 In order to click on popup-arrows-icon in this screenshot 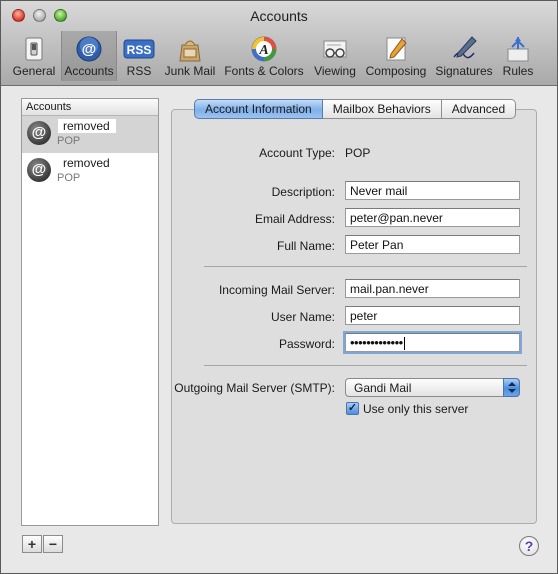, I will do `click(511, 387)`.